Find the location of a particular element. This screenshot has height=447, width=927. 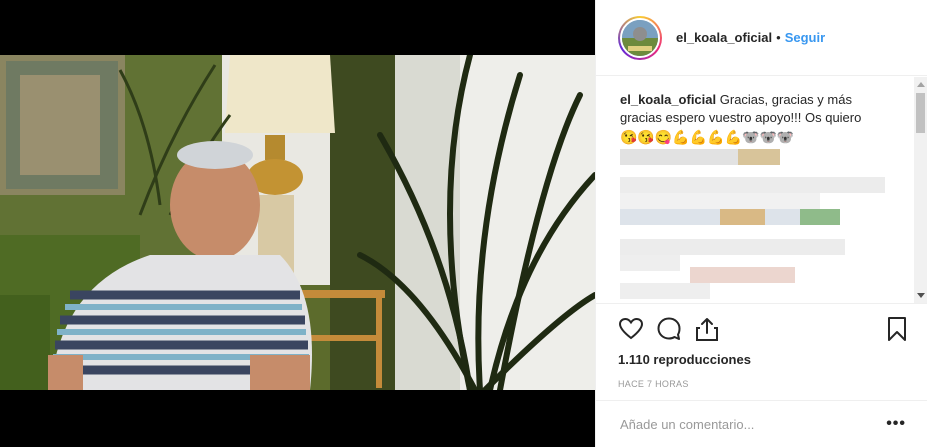

avatar is located at coordinates (640, 37).